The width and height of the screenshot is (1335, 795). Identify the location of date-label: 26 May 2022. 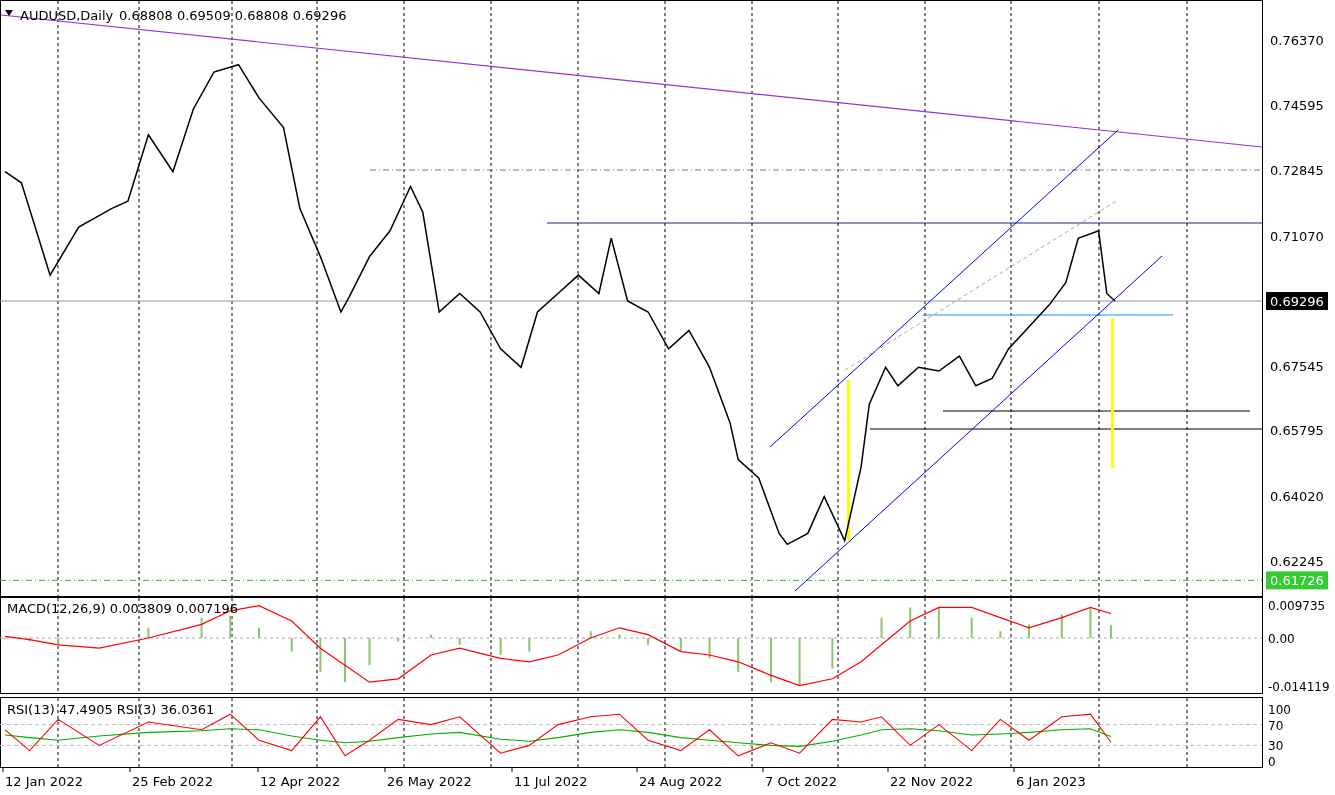
(429, 781).